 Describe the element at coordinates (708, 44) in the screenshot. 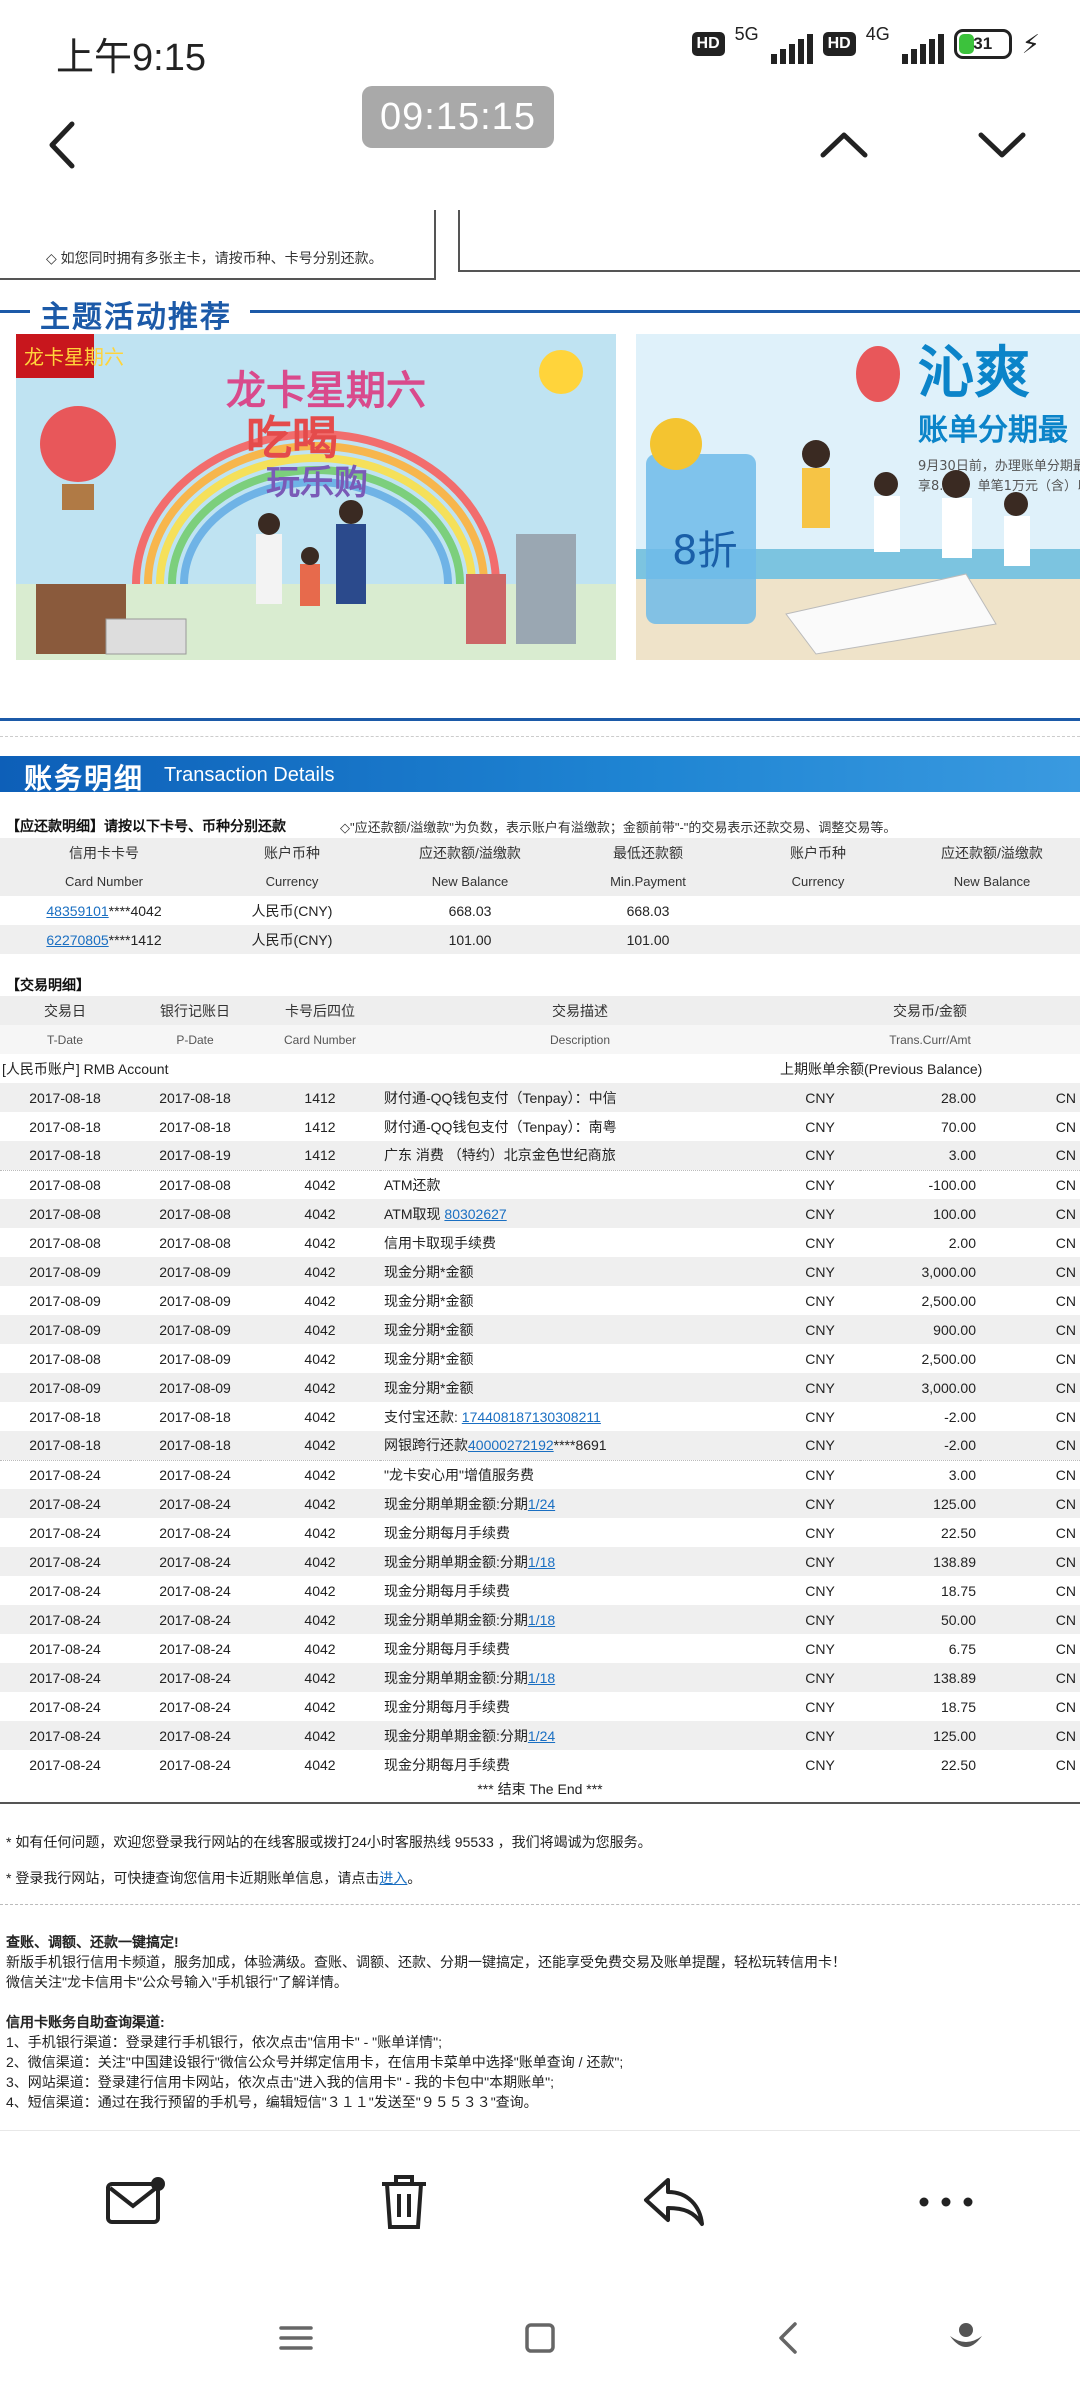

I see `hd-badge: HD` at that location.